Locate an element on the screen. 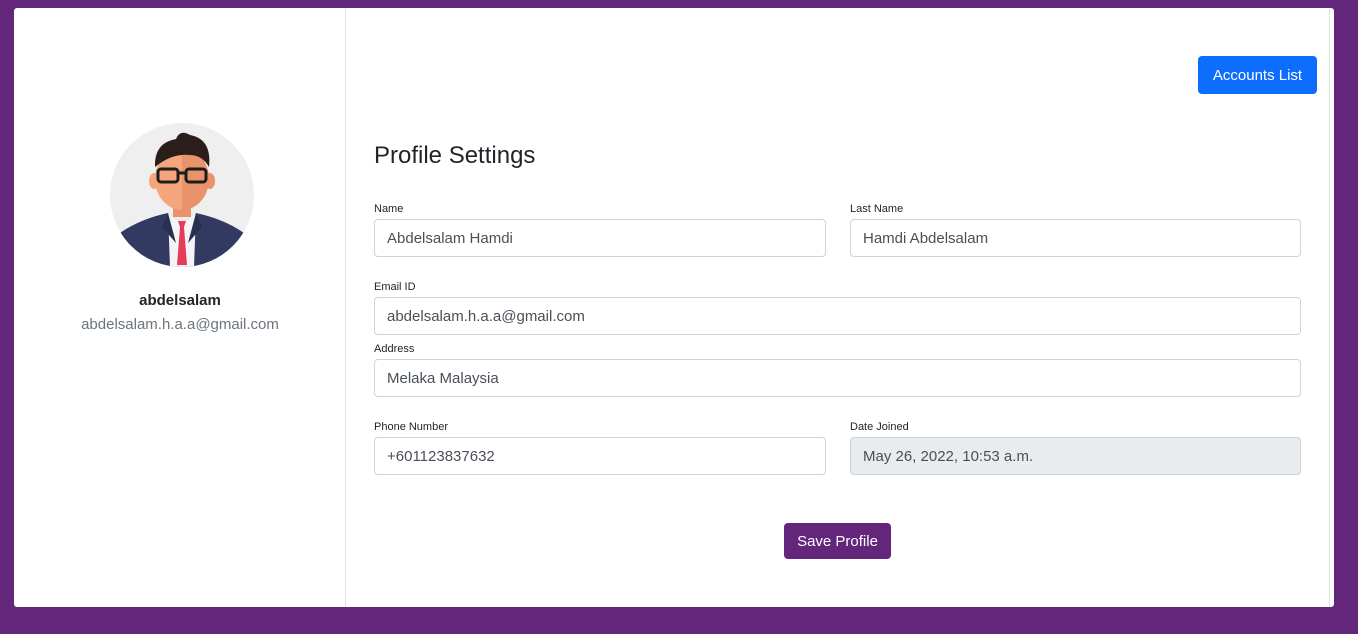  email-input is located at coordinates (837, 316).